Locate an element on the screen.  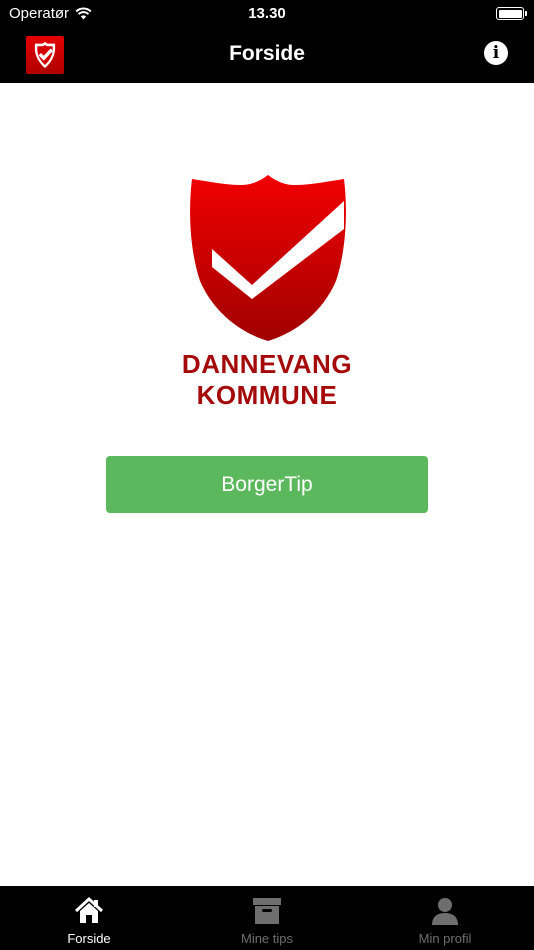
info-glyph: i is located at coordinates (496, 53).